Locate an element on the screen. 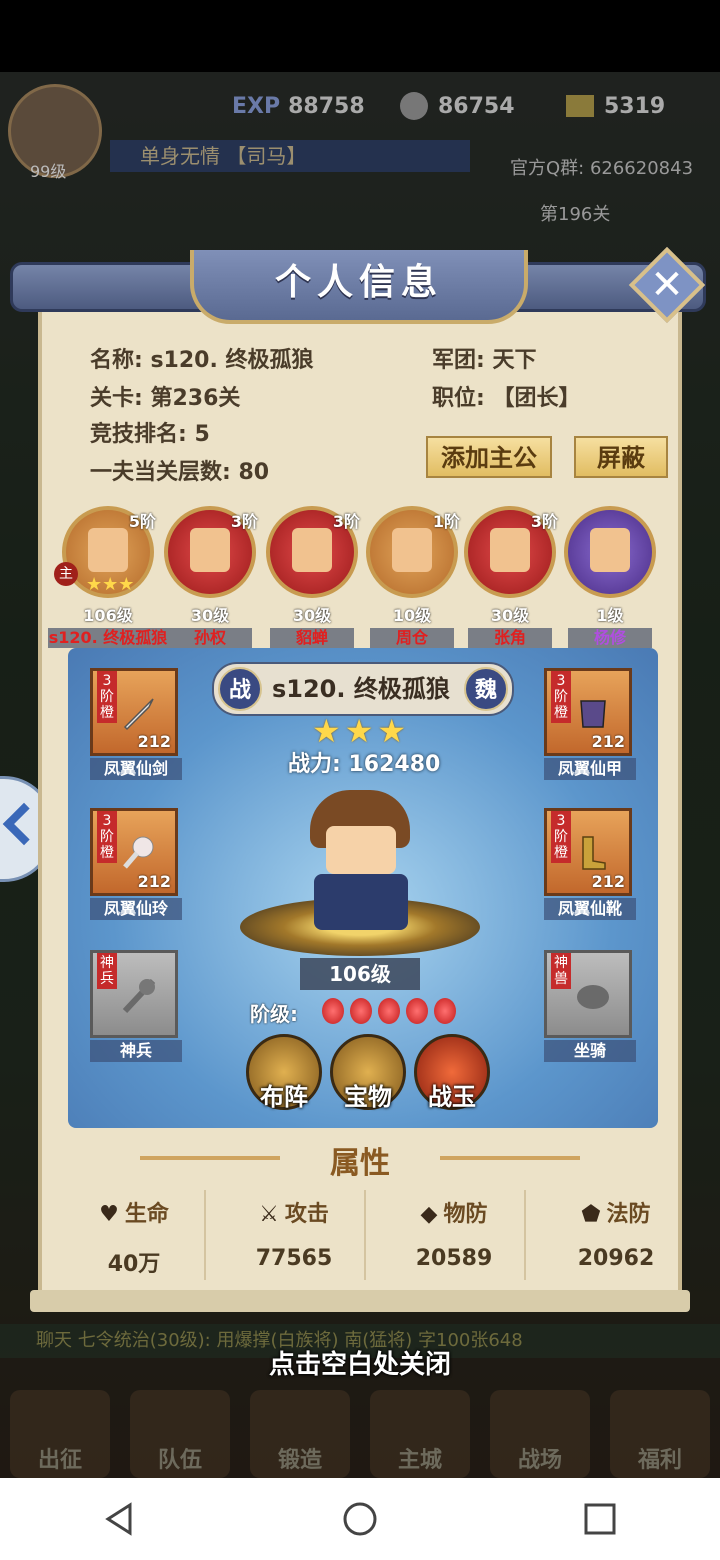 The width and height of the screenshot is (720, 1560). hero-level: 10级 is located at coordinates (412, 615).